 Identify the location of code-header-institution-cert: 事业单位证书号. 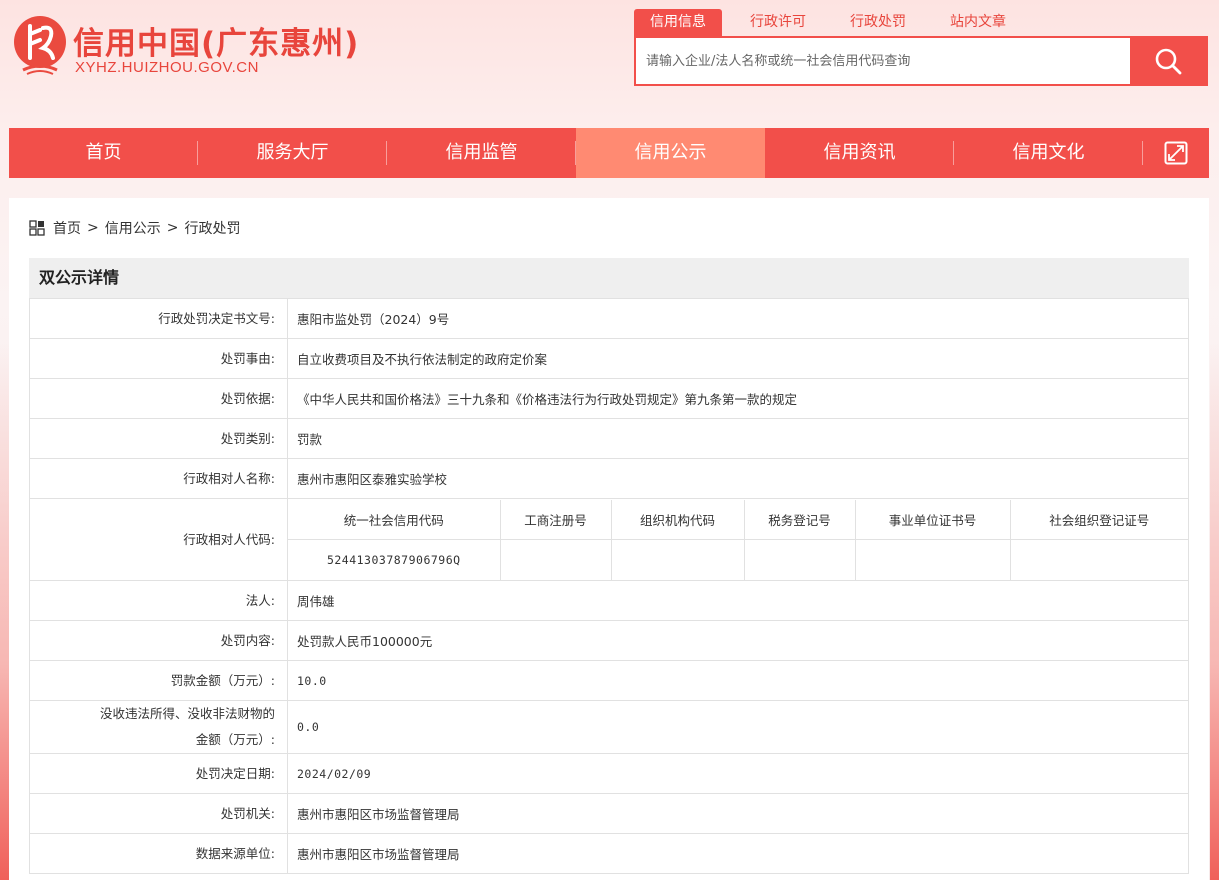
(932, 519).